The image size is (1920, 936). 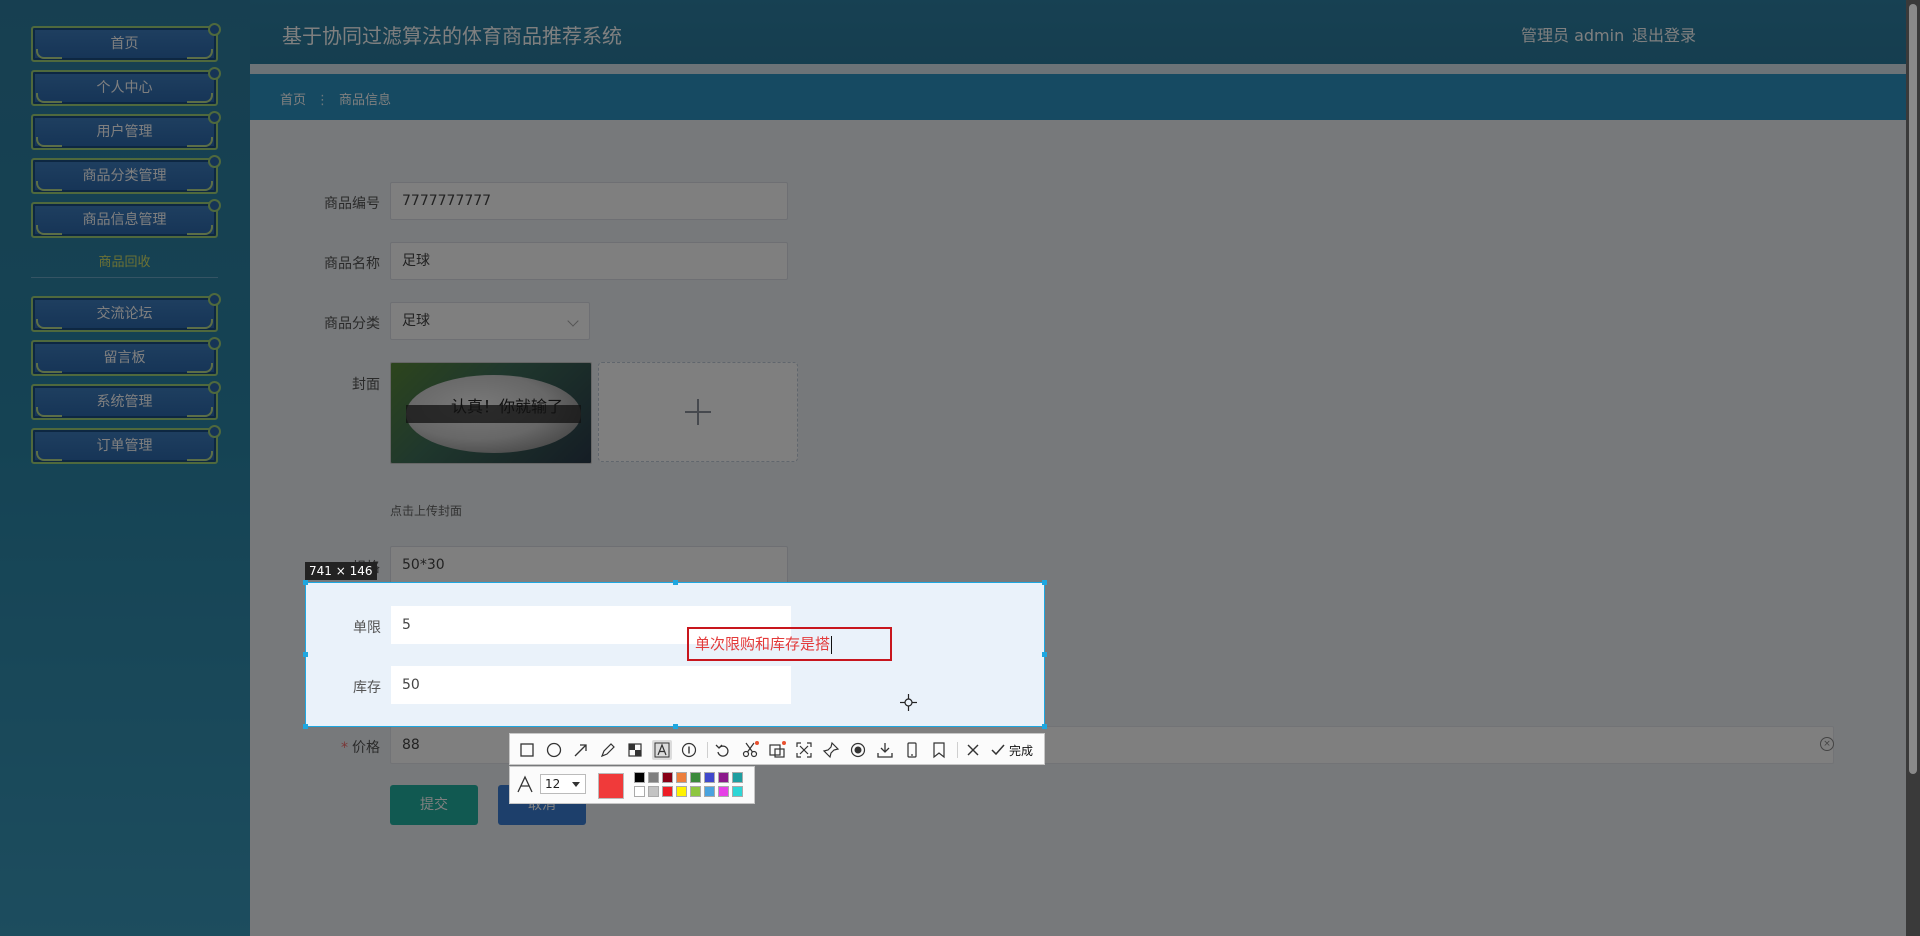 What do you see at coordinates (723, 750) in the screenshot?
I see `undo-icon` at bounding box center [723, 750].